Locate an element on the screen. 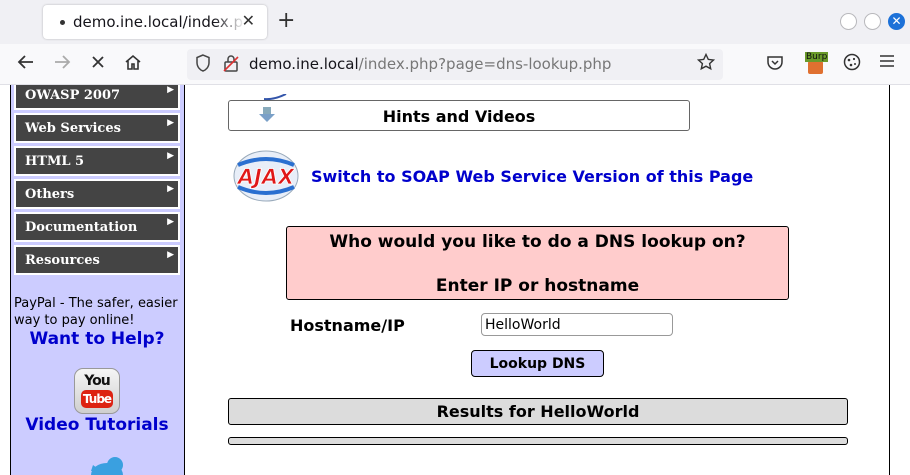 The image size is (910, 475). menu-item-owasp-2007: OWASP 2007 ▶ is located at coordinates (97, 97).